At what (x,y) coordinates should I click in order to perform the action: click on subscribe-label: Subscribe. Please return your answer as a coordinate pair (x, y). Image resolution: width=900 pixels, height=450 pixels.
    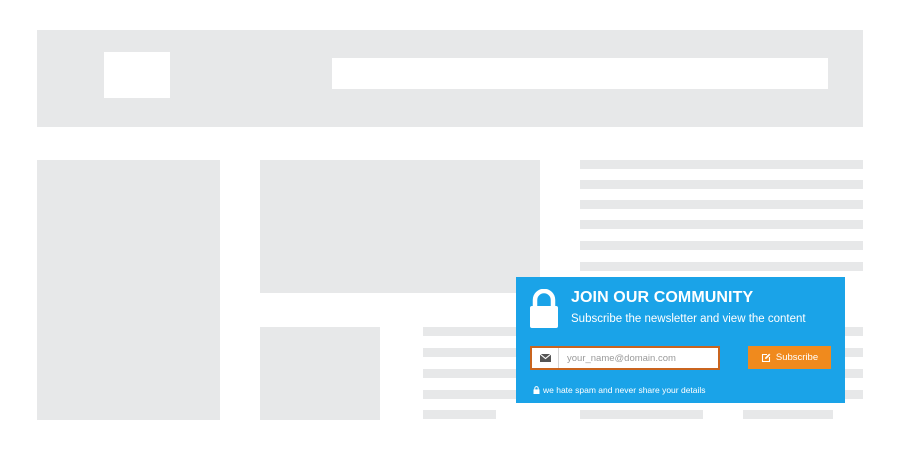
    Looking at the image, I should click on (797, 357).